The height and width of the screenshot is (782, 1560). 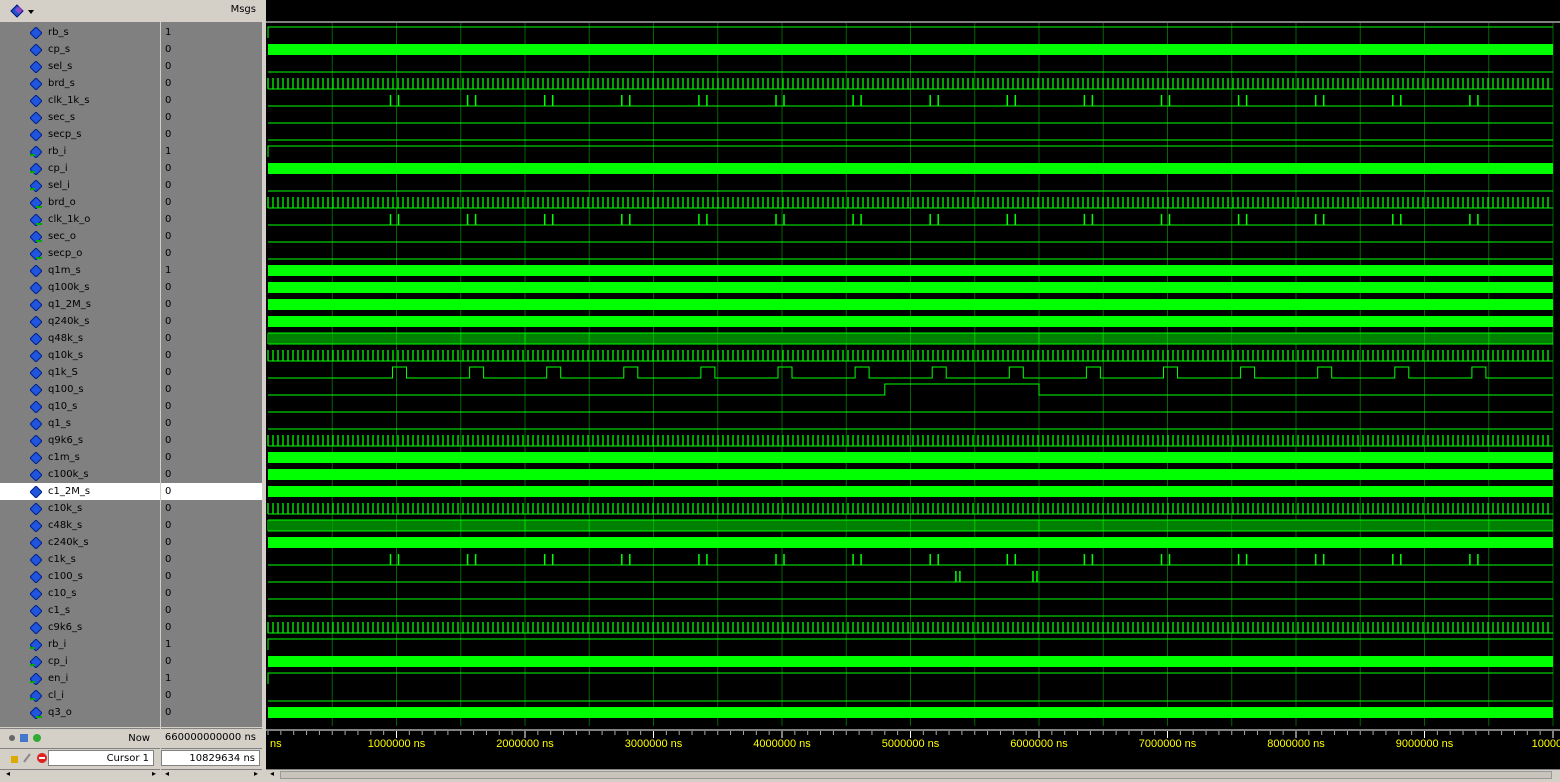 What do you see at coordinates (80, 542) in the screenshot?
I see `signal-row: c240k_s` at bounding box center [80, 542].